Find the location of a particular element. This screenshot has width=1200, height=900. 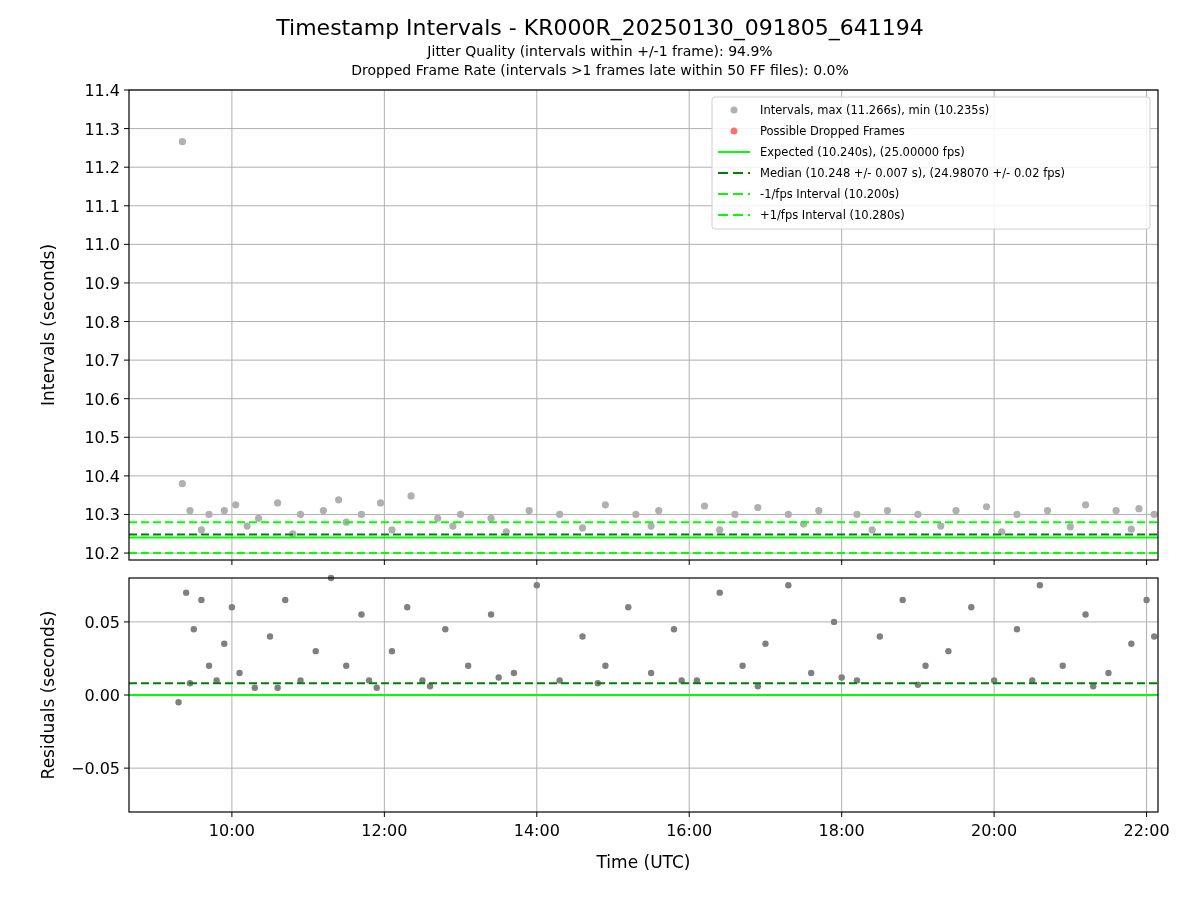

legend-label: Intervals, max (11.266s), min (10.235s) is located at coordinates (875, 110).